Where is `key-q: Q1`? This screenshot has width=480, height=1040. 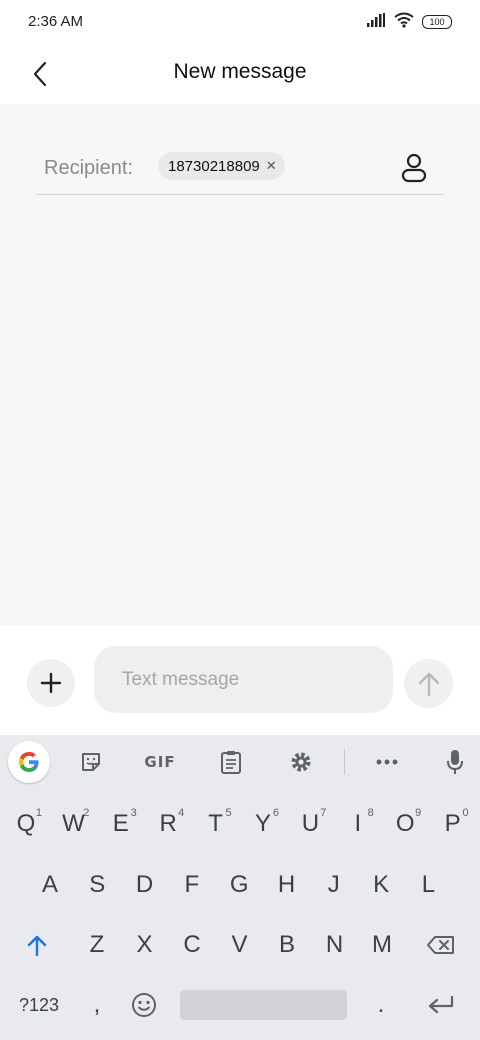 key-q: Q1 is located at coordinates (26, 824).